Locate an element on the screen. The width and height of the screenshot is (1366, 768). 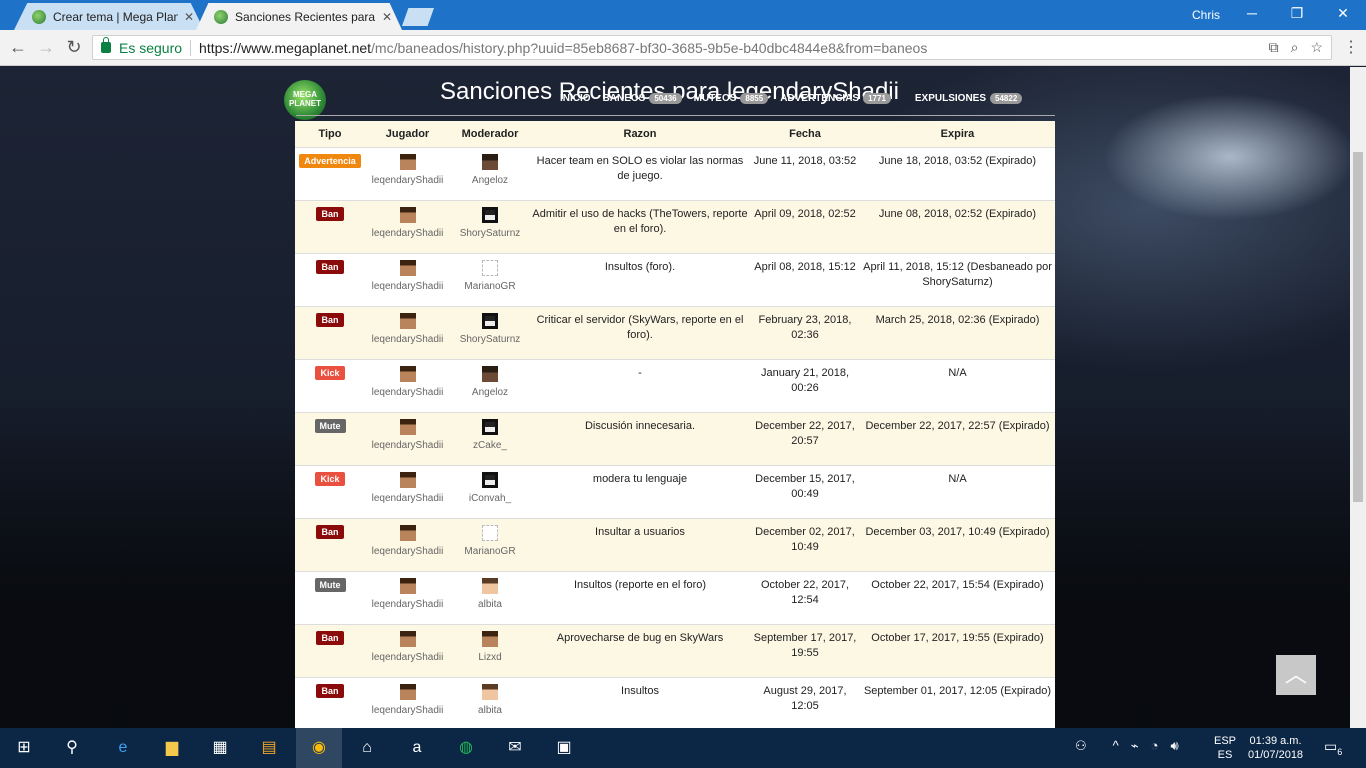
page-scrollbar is located at coordinates (1358, 397).